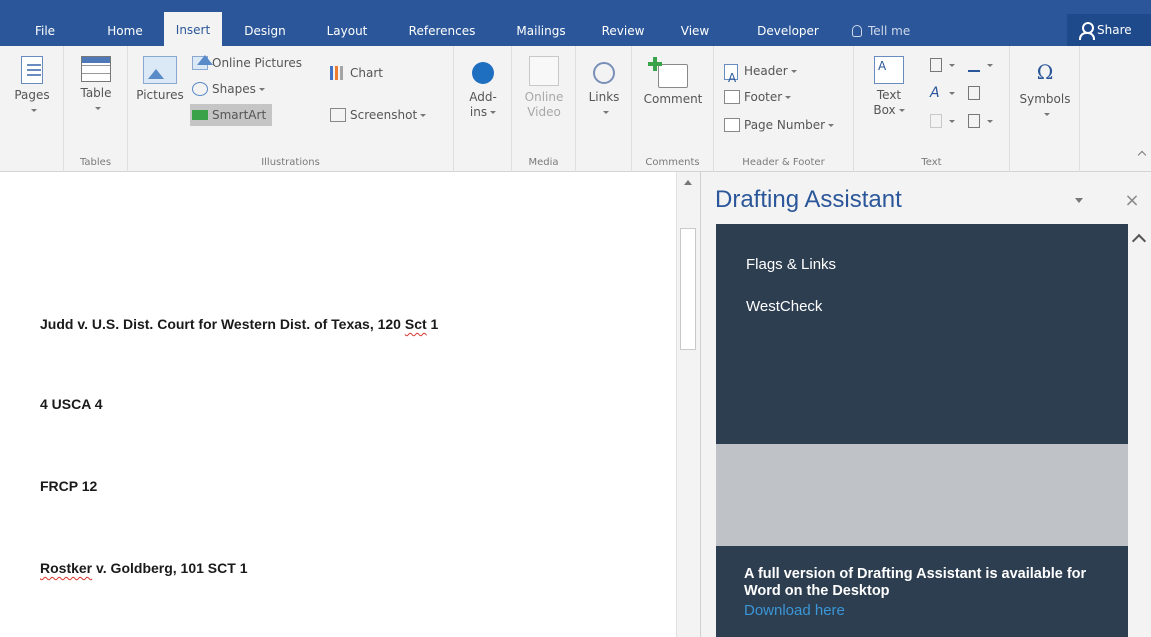 The image size is (1151, 637). I want to click on new-comment-button: Comment, so click(673, 81).